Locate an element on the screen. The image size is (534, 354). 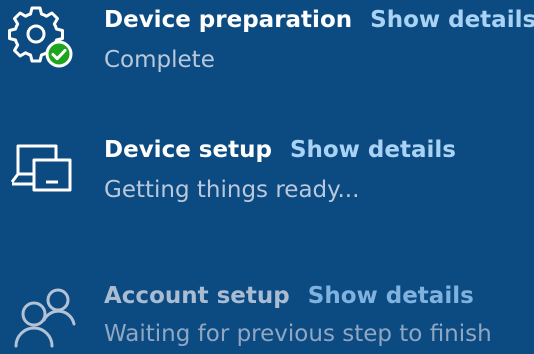
step-status: Complete is located at coordinates (159, 60).